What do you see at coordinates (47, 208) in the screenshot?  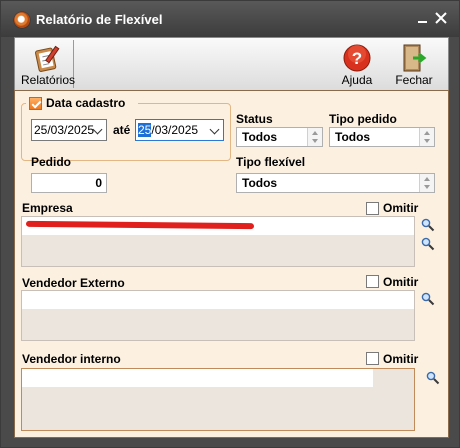 I see `empresa-label: Empresa` at bounding box center [47, 208].